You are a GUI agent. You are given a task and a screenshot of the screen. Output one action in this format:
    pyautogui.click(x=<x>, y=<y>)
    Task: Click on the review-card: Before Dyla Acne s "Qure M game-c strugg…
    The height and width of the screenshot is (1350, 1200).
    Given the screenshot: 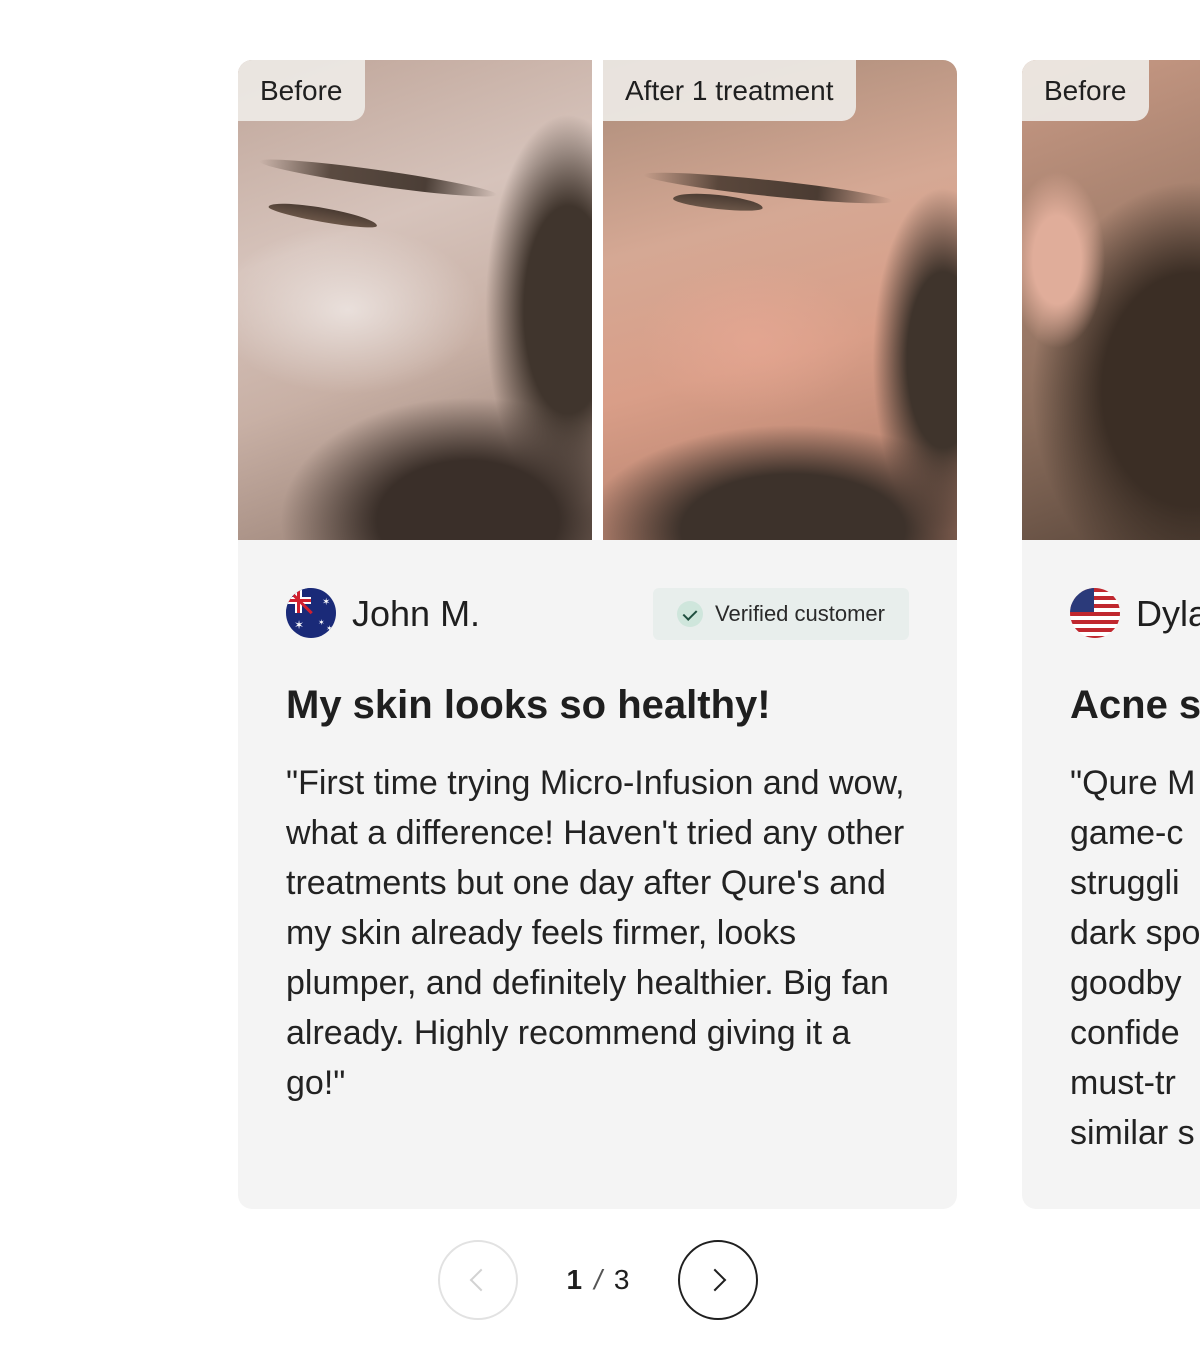 What is the action you would take?
    pyautogui.click(x=1111, y=634)
    